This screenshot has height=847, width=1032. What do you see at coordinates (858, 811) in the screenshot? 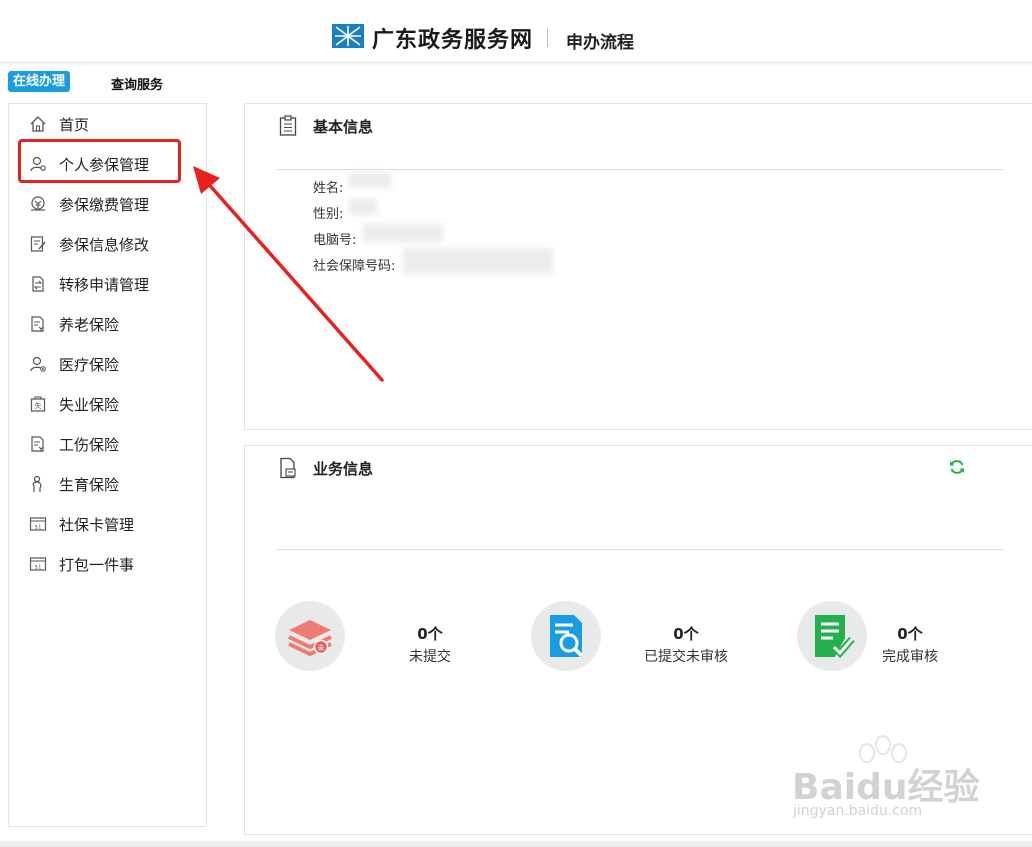
I see `watermark-url: jingyan.baidu.com` at bounding box center [858, 811].